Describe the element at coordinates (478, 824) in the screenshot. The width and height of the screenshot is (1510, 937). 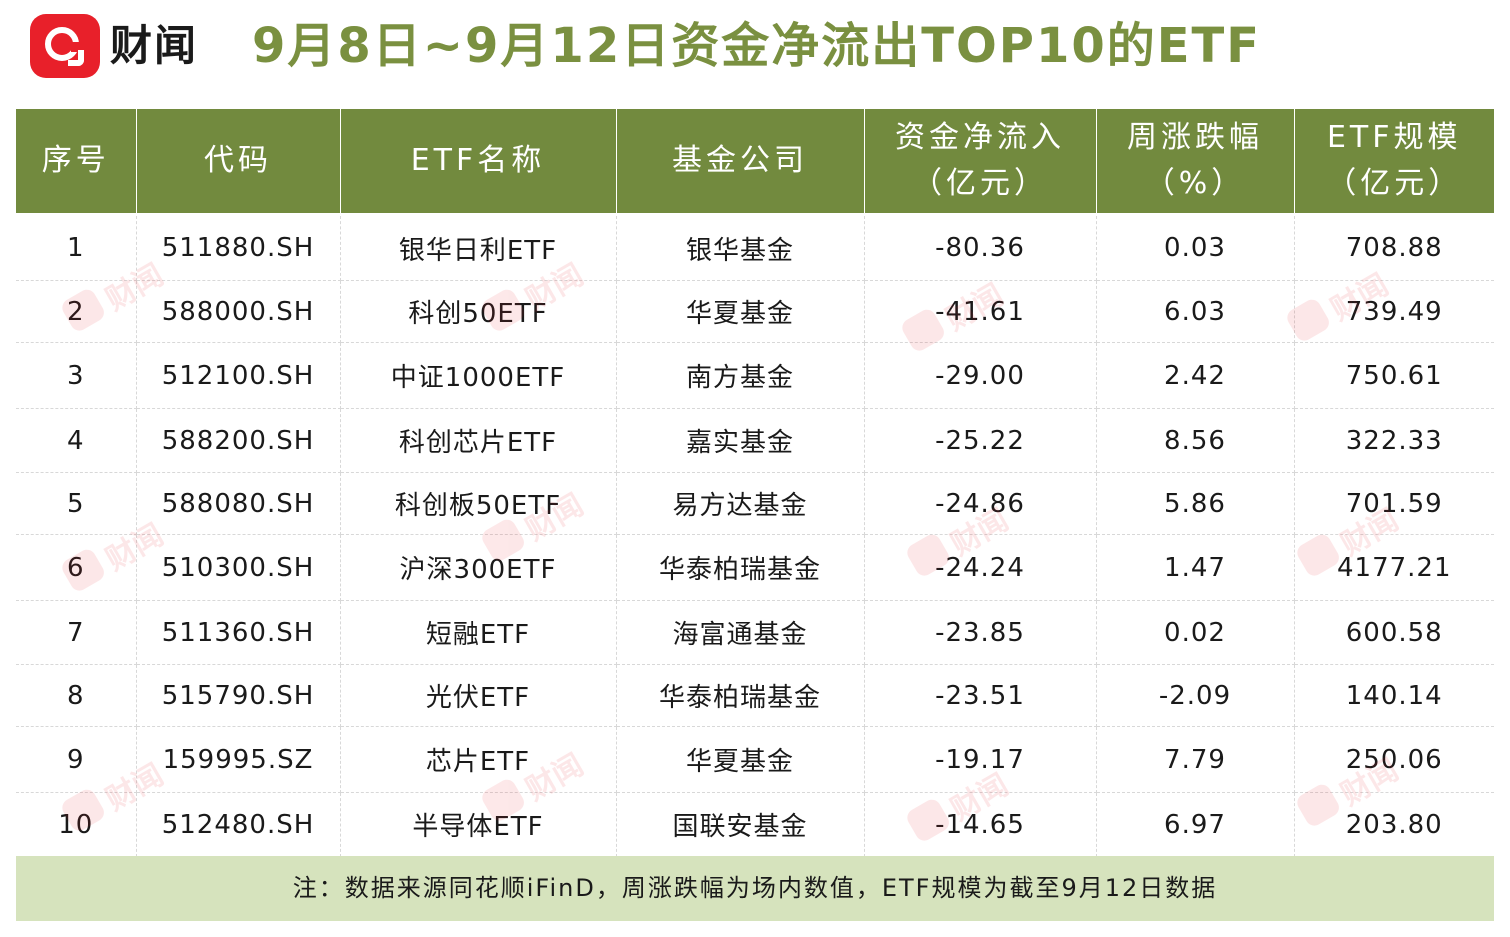
I see `cell-etf-name: 半导体ETF` at that location.